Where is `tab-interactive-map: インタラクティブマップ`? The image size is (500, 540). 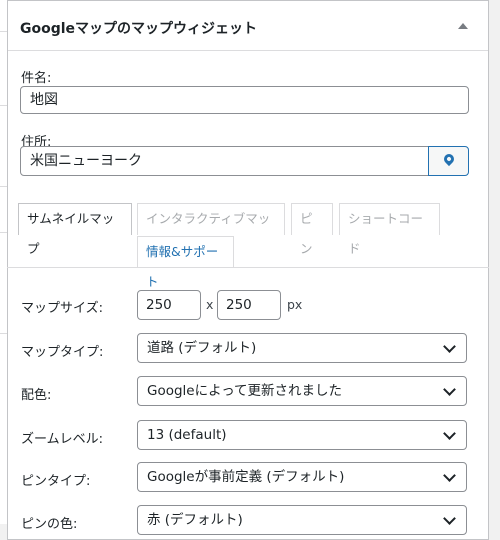
tab-interactive-map: インタラクティブマップ is located at coordinates (211, 229).